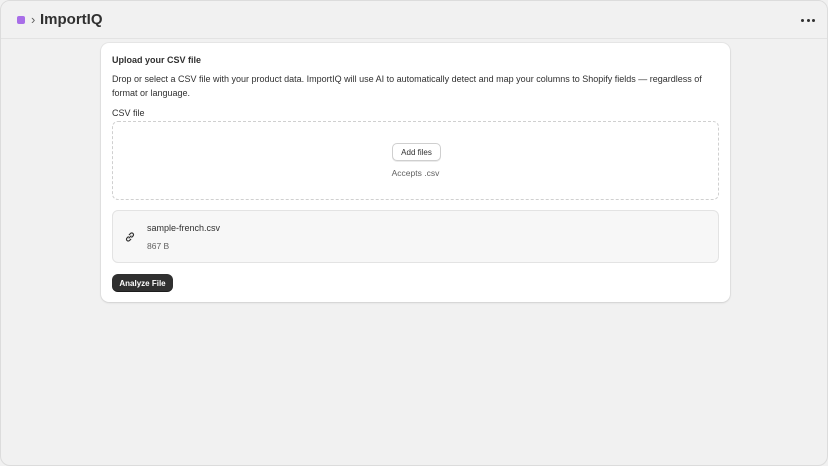 Image resolution: width=828 pixels, height=466 pixels. I want to click on card-title: Upload your CSV file, so click(157, 60).